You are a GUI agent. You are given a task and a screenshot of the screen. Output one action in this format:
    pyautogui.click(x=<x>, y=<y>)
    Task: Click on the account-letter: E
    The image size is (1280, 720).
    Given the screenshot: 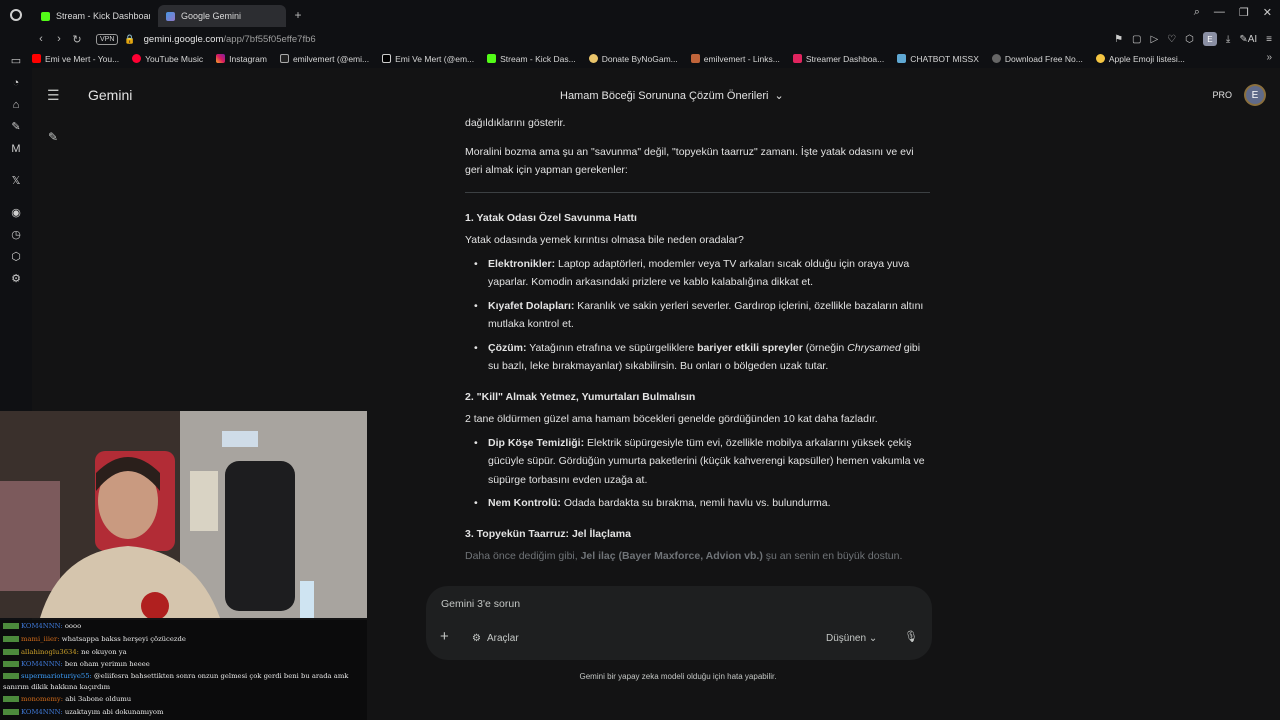 What is the action you would take?
    pyautogui.click(x=1255, y=95)
    